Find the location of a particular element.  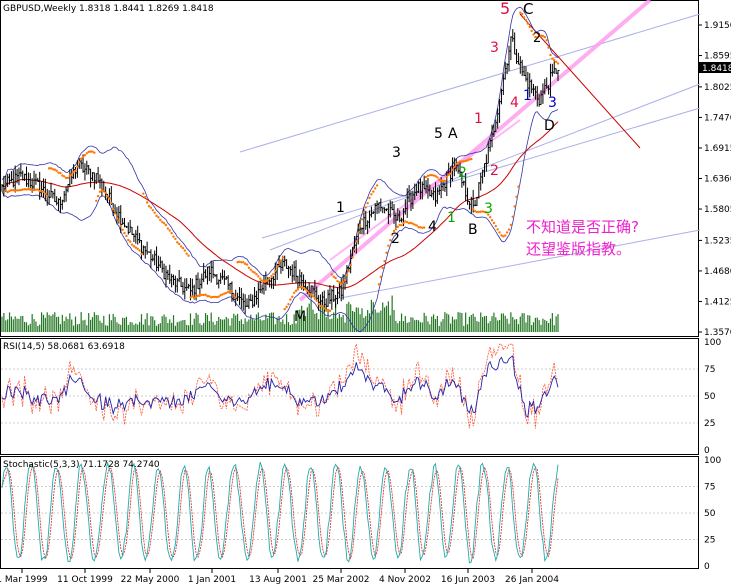

rsi-tick-label: 75 is located at coordinates (709, 370).